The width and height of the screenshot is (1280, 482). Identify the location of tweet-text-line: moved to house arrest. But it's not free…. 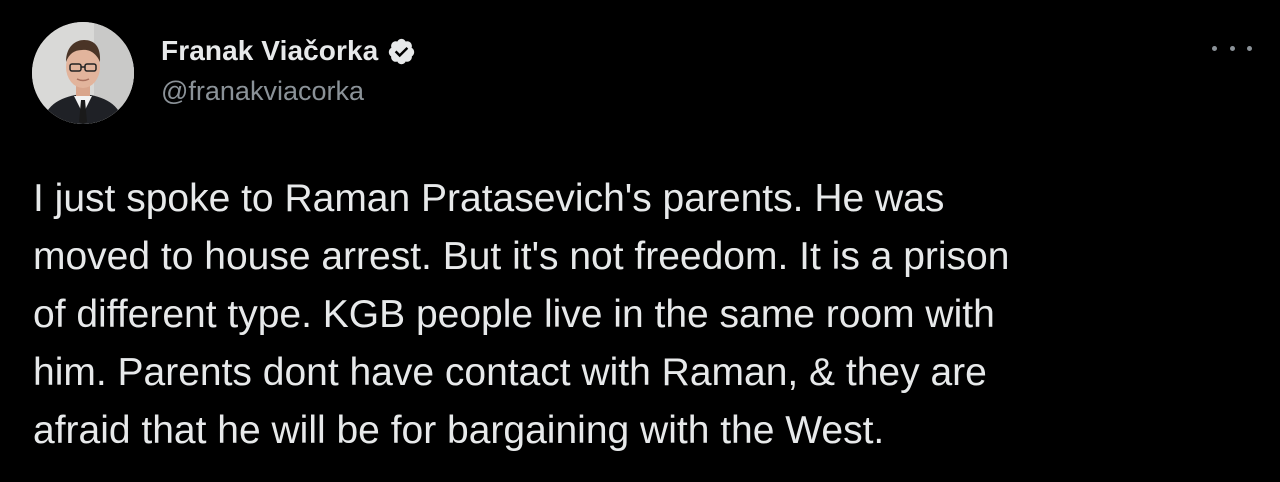
(521, 256).